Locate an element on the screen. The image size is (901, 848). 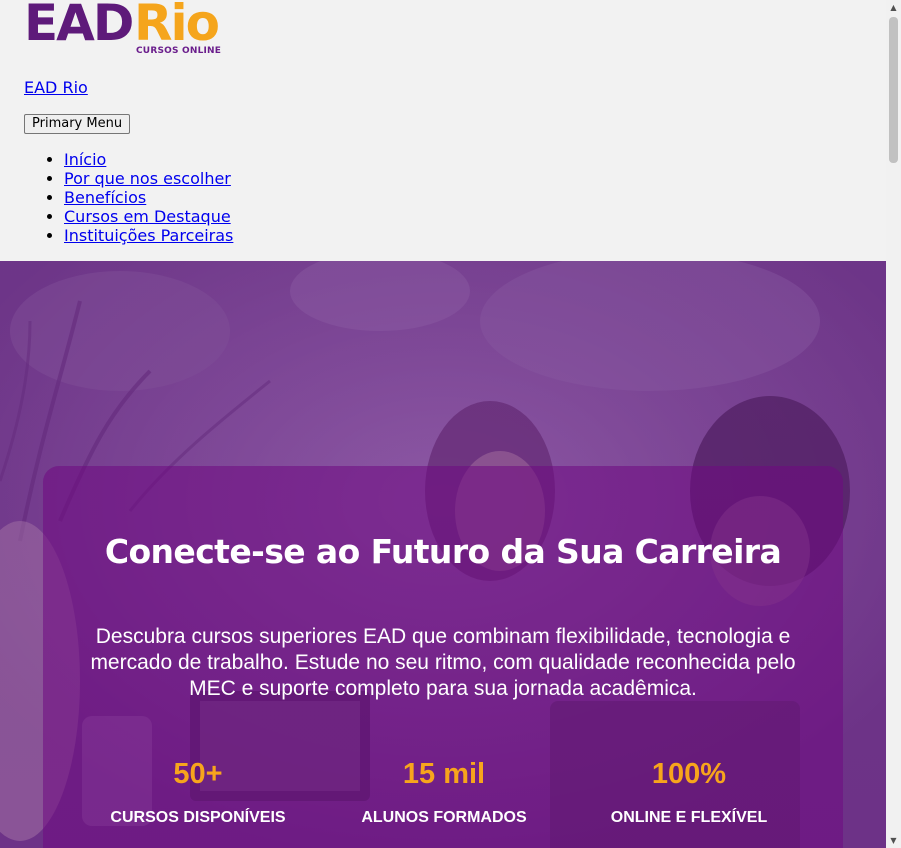
scrollbar-thumb is located at coordinates (893, 90).